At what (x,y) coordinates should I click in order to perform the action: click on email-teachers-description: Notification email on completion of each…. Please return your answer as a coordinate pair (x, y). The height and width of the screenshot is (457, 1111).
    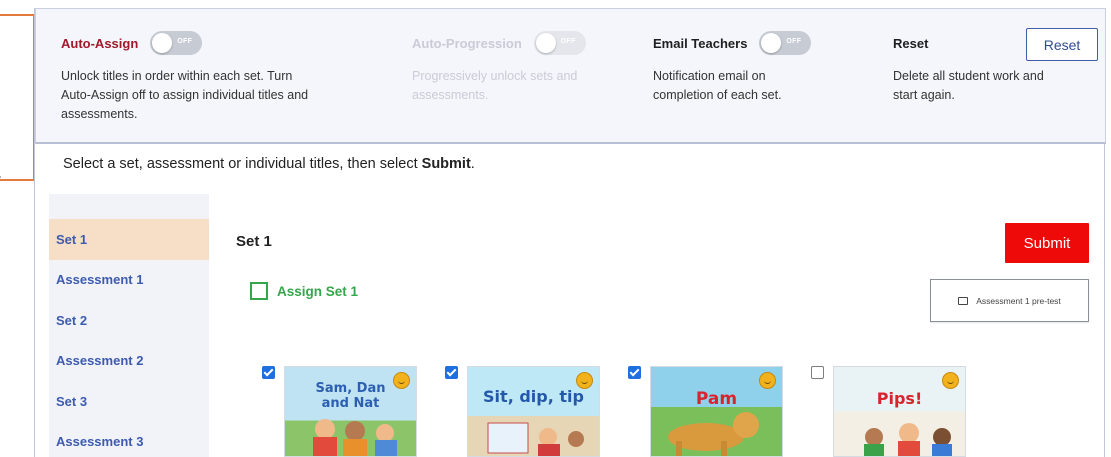
    Looking at the image, I should click on (717, 85).